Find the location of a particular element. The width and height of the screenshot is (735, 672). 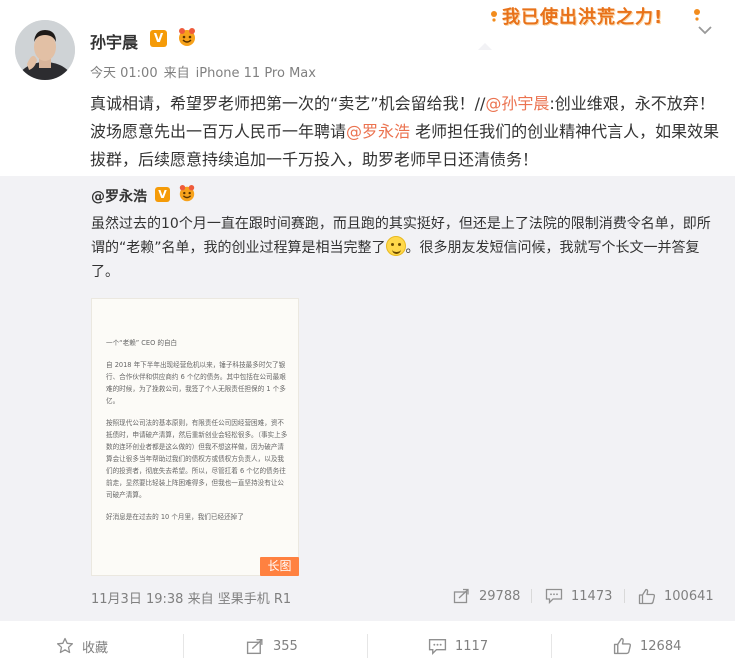

post-time: 今天 01:00 is located at coordinates (124, 73).